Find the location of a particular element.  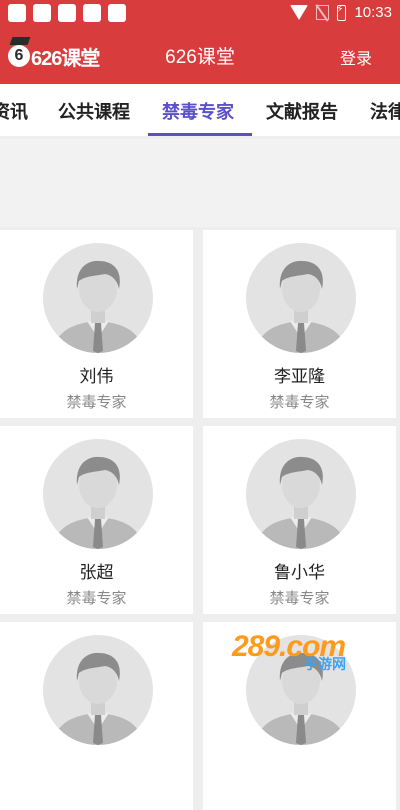

watermark-sub: 手游网 is located at coordinates (325, 664).